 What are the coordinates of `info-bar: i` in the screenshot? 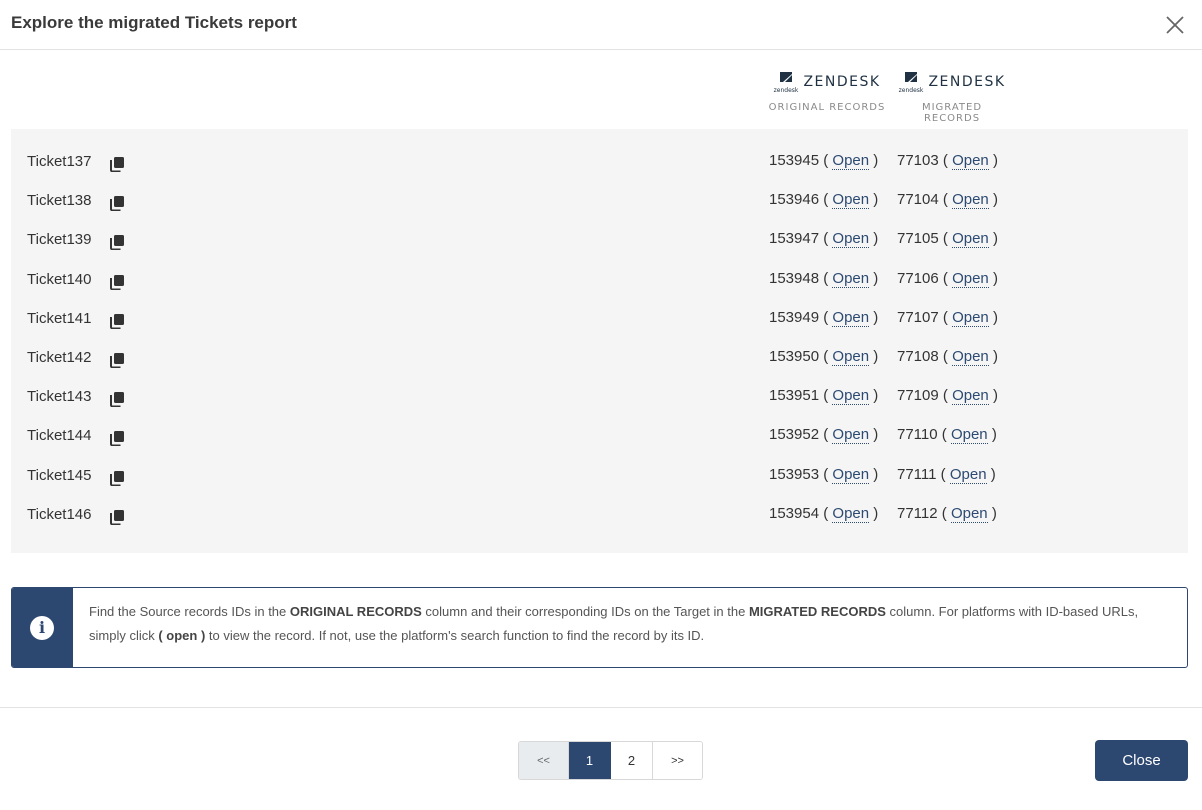 It's located at (42, 627).